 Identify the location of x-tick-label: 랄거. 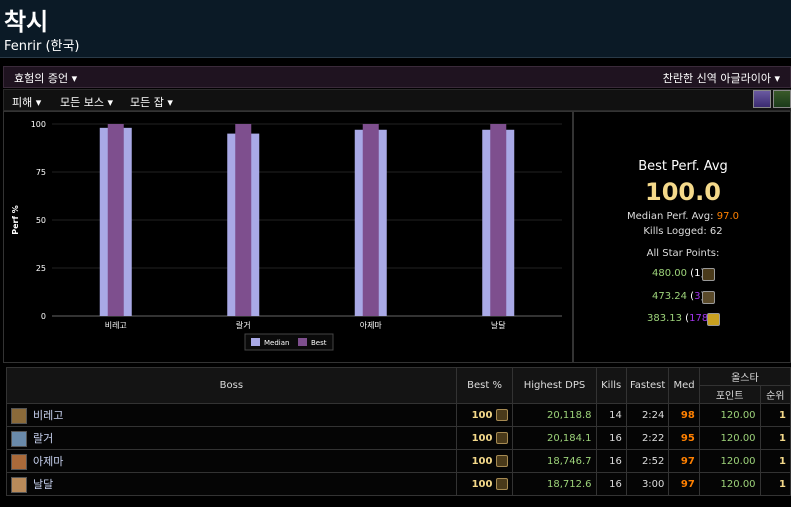
(243, 325).